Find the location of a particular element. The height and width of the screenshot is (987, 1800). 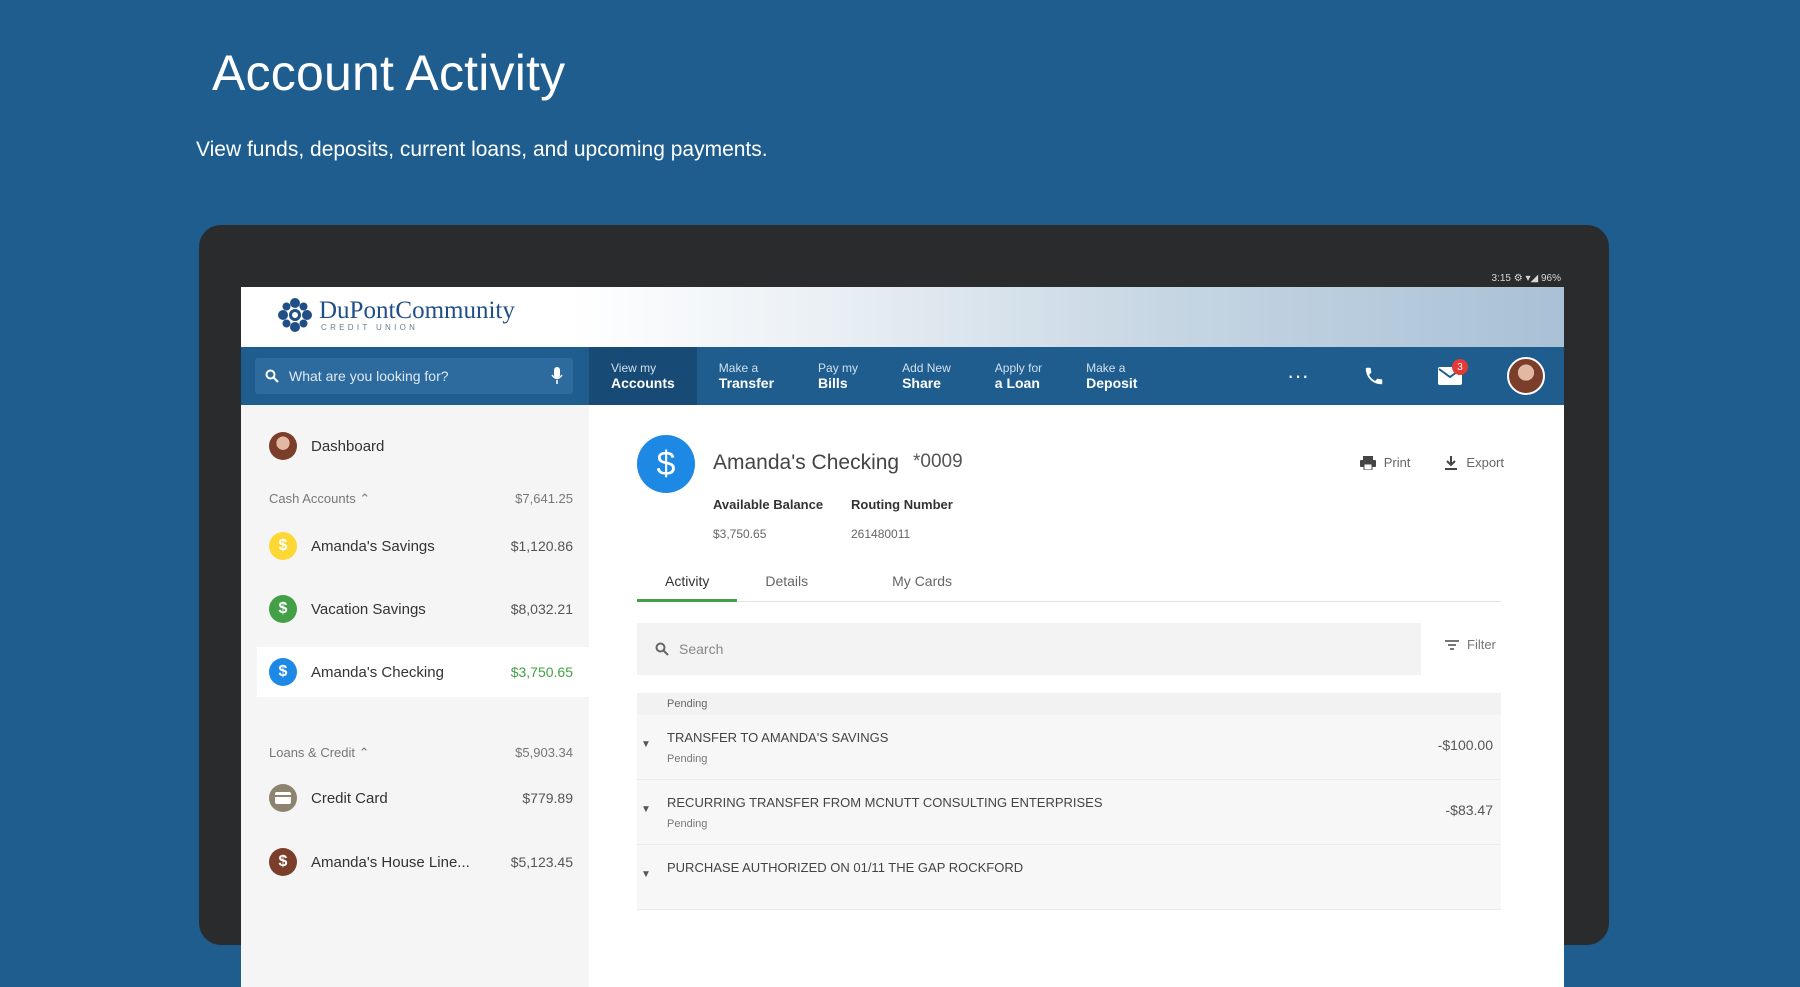

sidebar-item-house-line: $ Amanda's House Line... $5,123.45 is located at coordinates (415, 862).